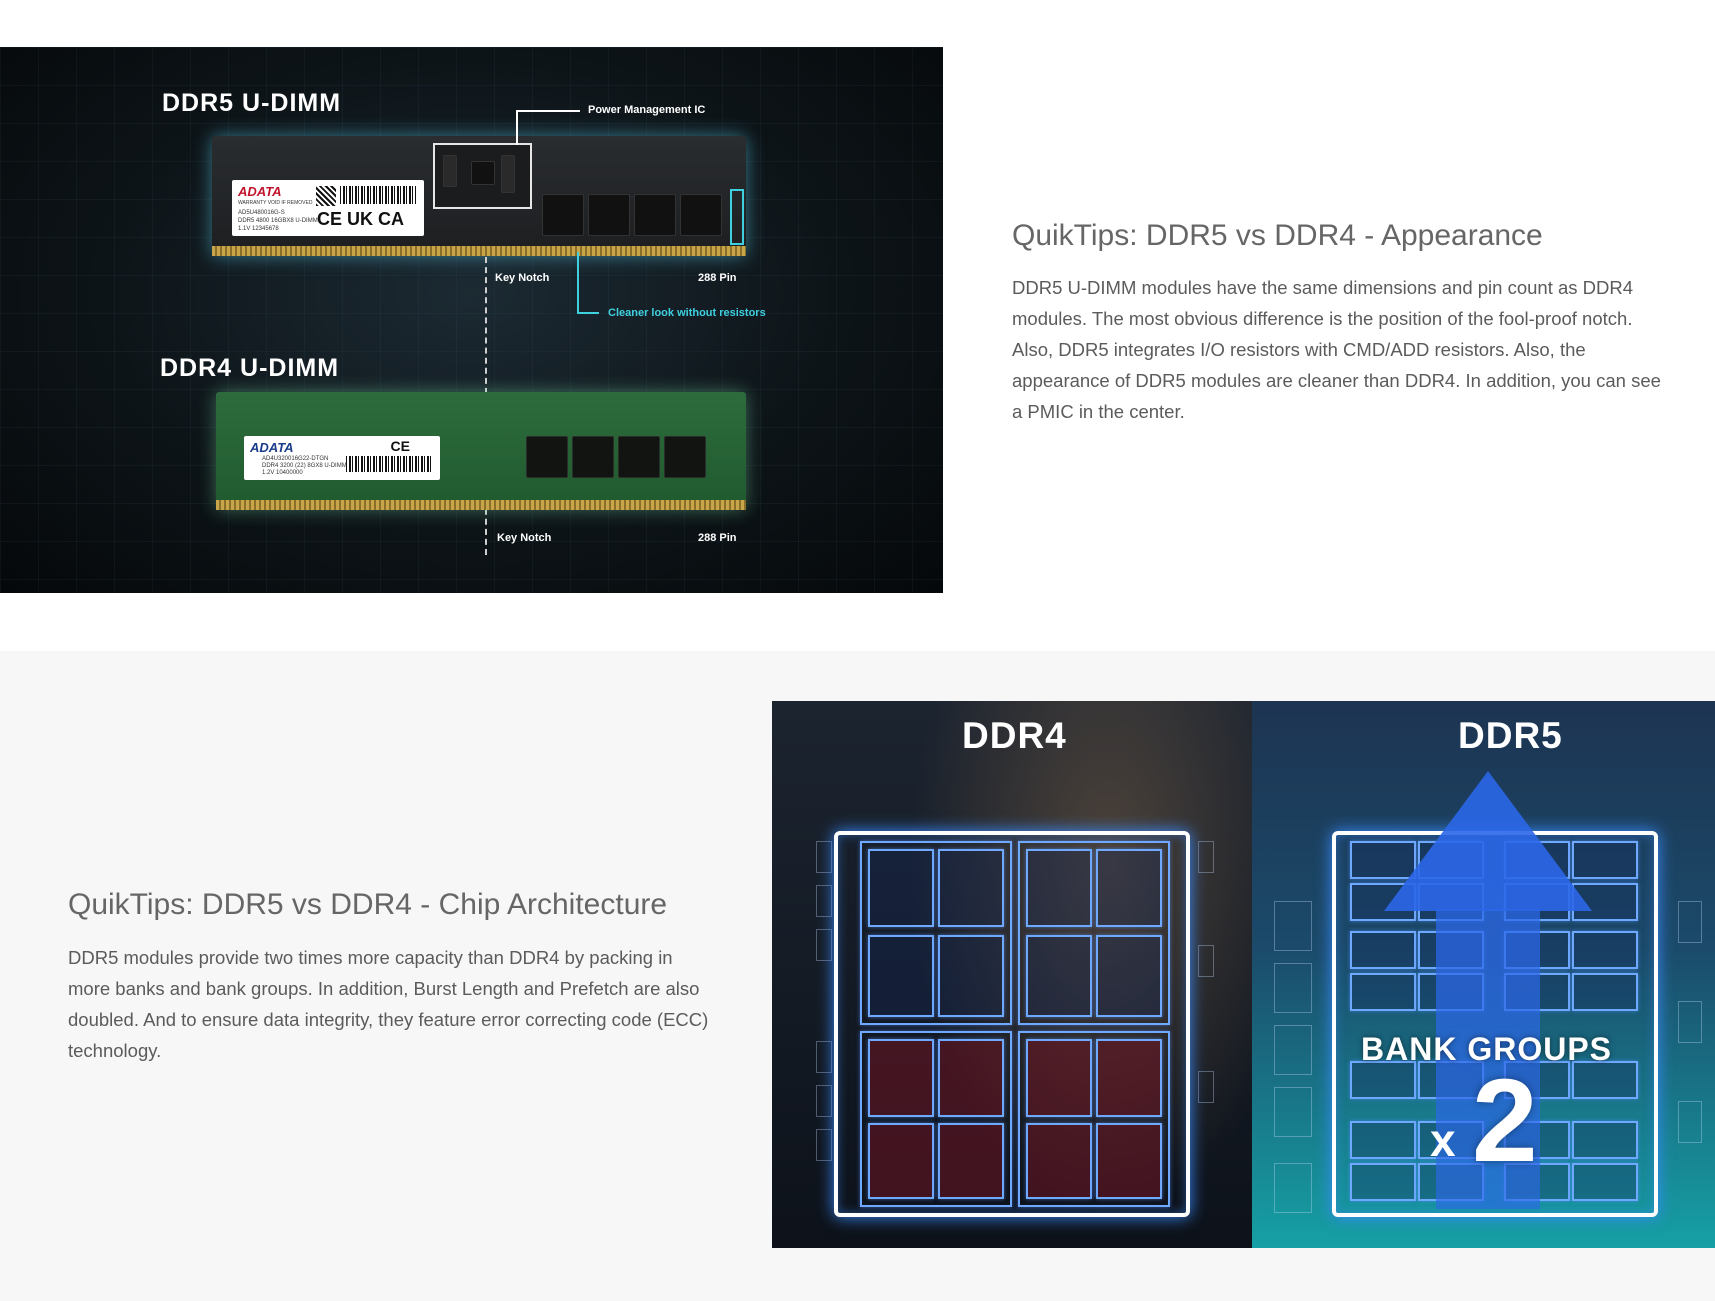 The height and width of the screenshot is (1301, 1715). Describe the element at coordinates (717, 538) in the screenshot. I see `ddr4-pin-count-label: 288 Pin` at that location.